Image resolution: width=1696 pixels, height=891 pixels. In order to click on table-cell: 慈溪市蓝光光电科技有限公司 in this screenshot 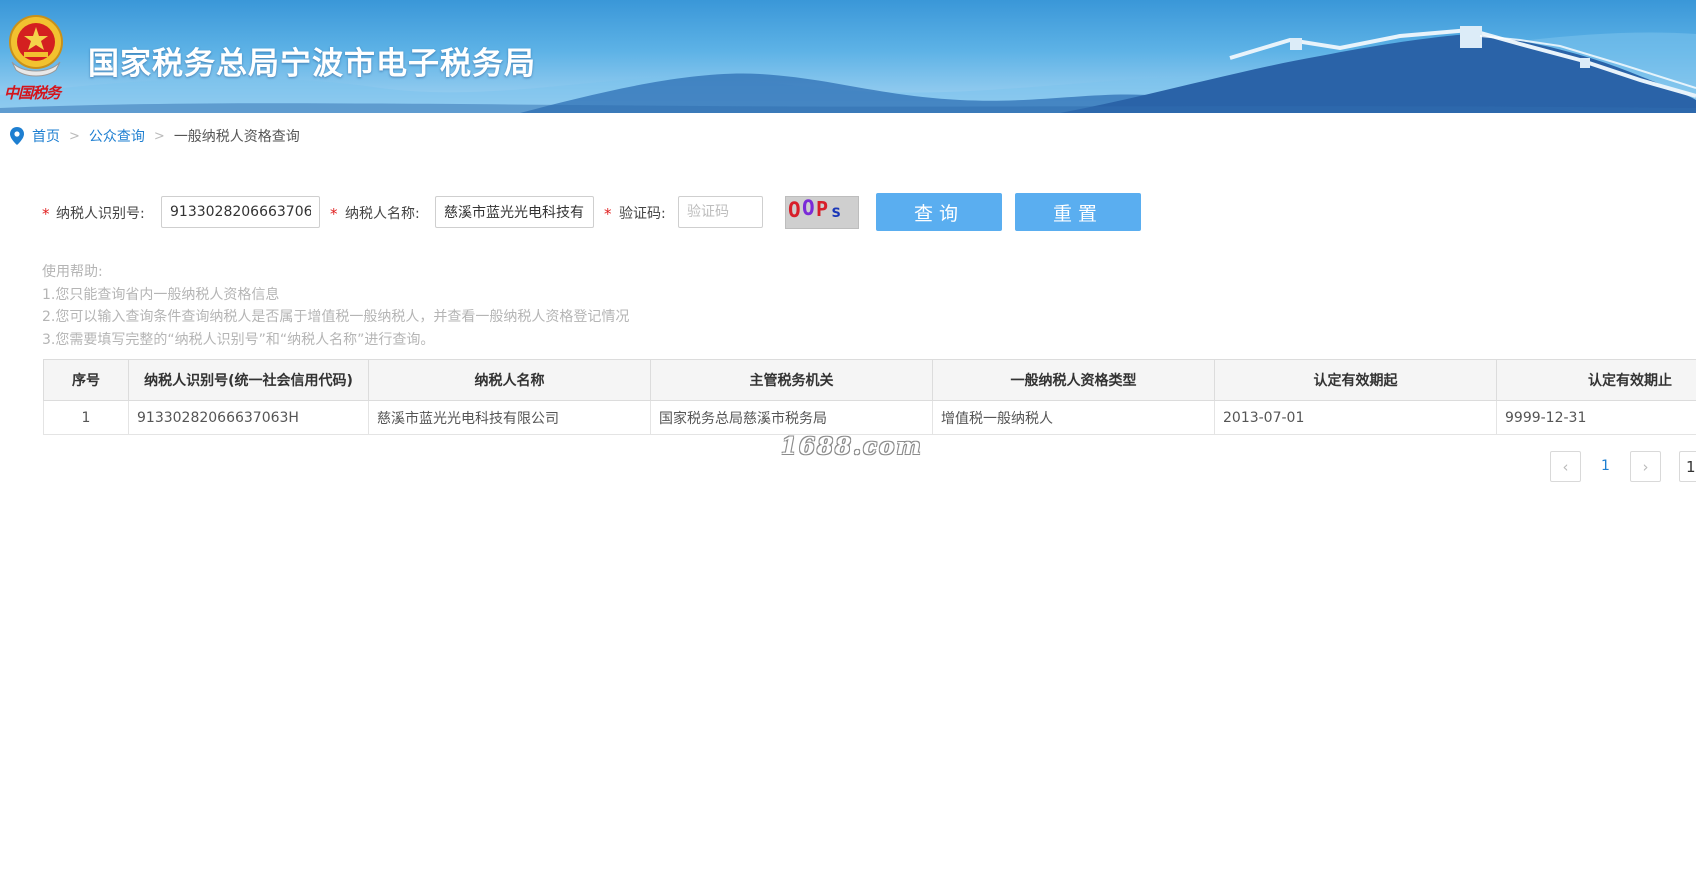, I will do `click(509, 417)`.